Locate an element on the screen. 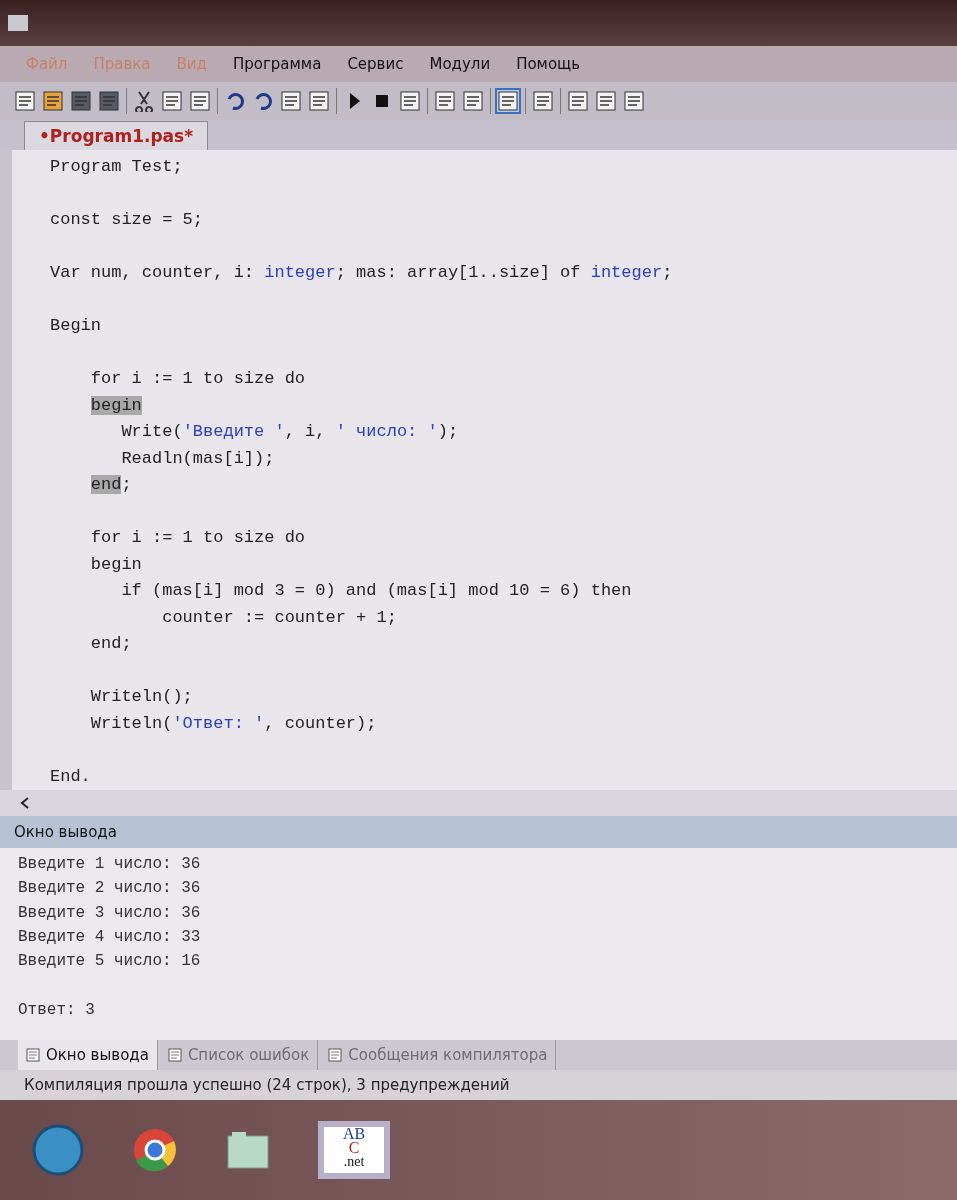  output-line: Введите 2 число: 36 is located at coordinates (110, 889).